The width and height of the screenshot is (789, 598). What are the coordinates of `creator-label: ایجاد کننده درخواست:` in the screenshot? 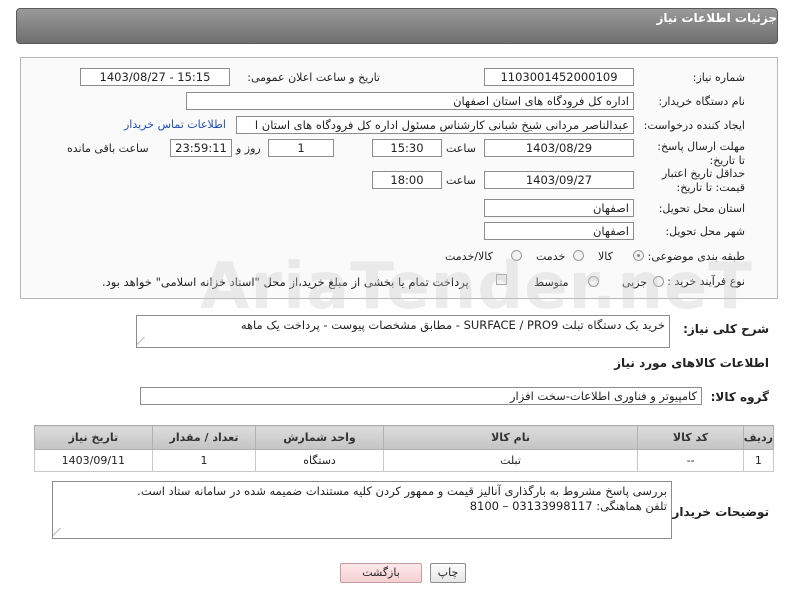 It's located at (694, 125).